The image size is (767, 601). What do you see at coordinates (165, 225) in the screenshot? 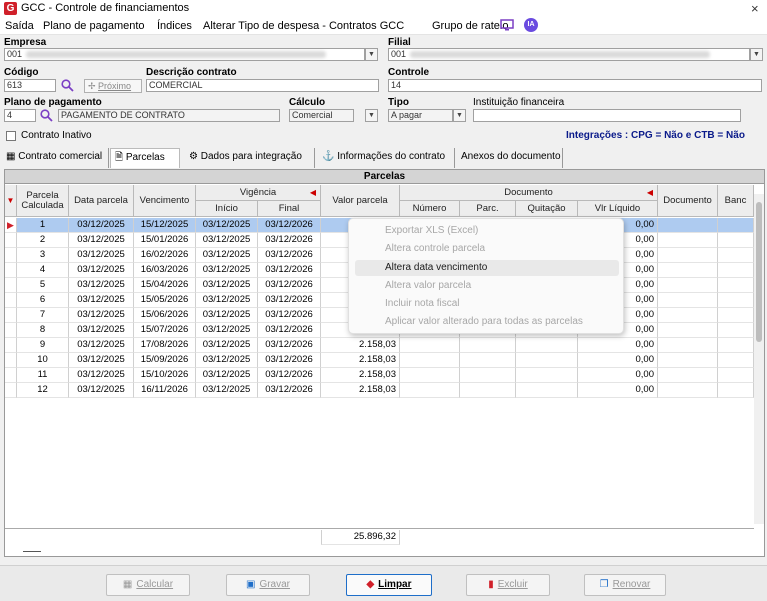
I see `cell-vencimento: 15/12/2025` at bounding box center [165, 225].